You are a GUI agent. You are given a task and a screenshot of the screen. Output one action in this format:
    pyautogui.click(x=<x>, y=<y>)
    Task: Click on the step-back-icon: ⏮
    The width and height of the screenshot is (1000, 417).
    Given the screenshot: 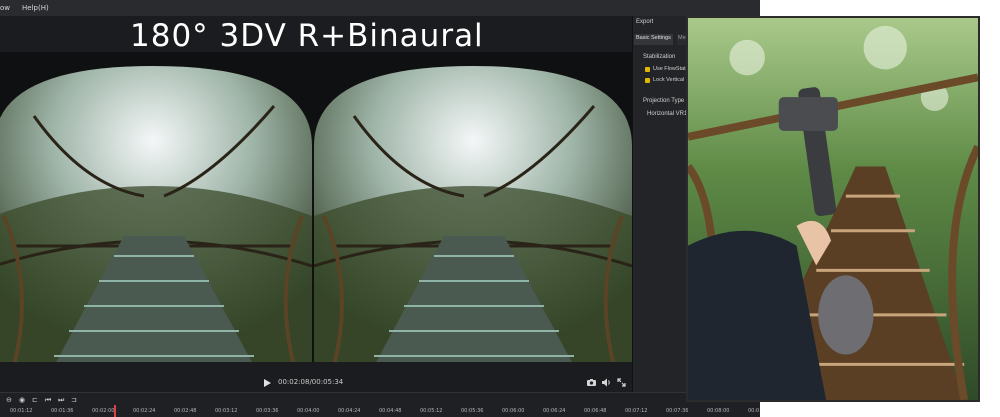 What is the action you would take?
    pyautogui.click(x=48, y=400)
    